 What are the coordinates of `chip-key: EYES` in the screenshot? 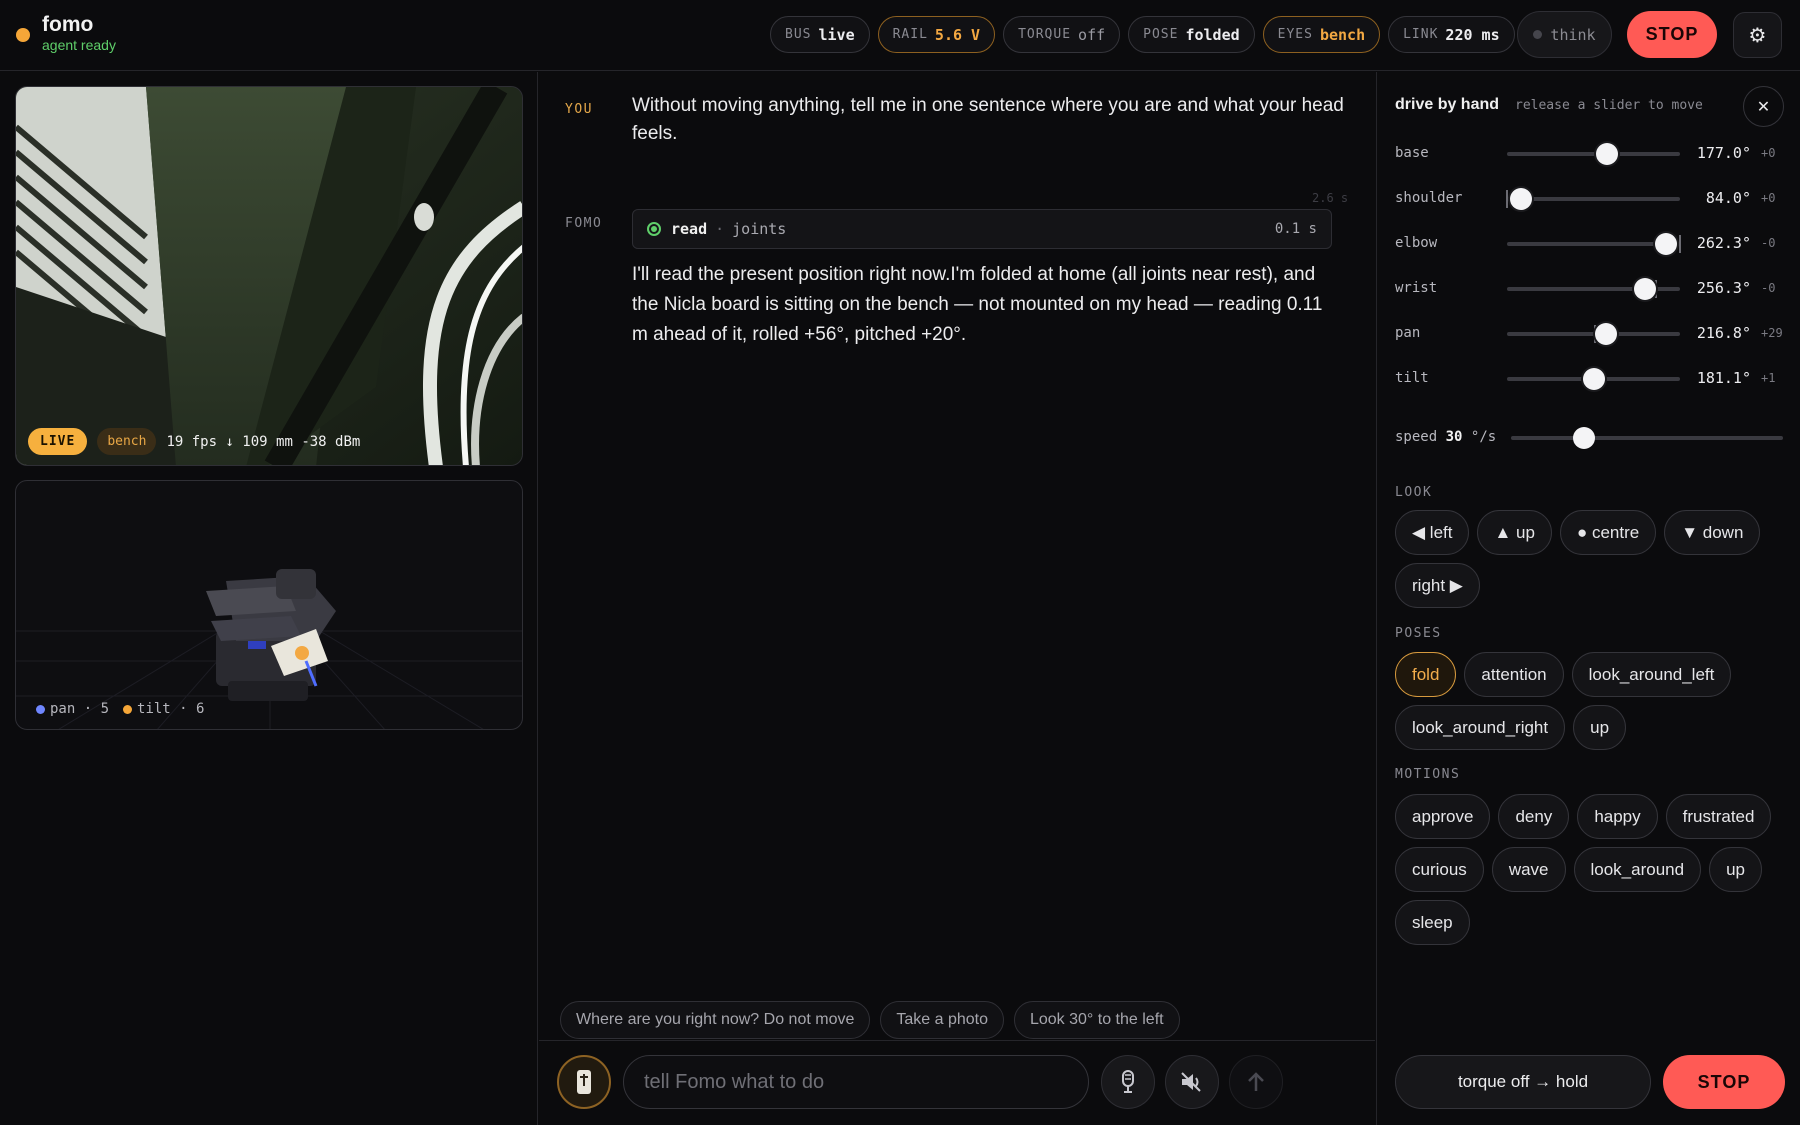 It's located at (1295, 34).